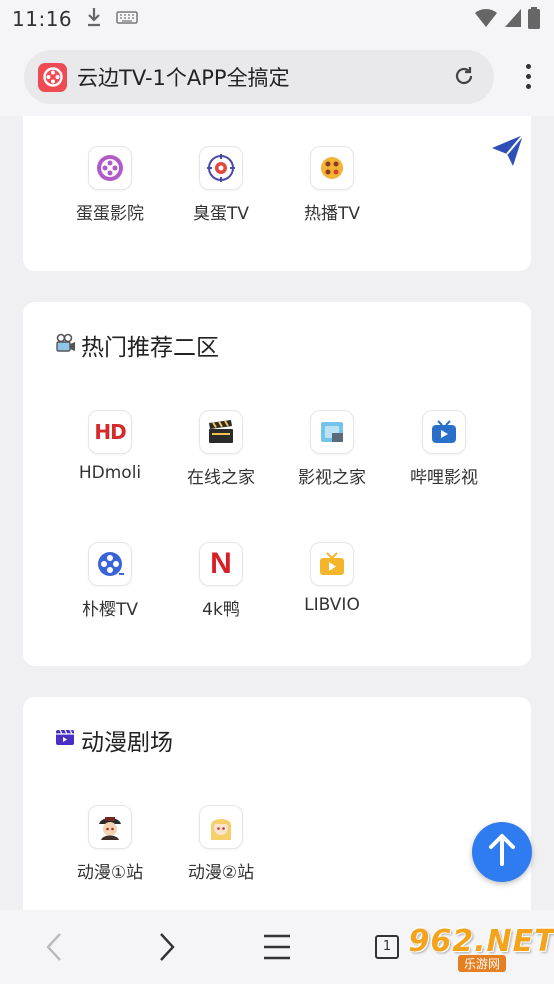 The image size is (554, 984). What do you see at coordinates (110, 873) in the screenshot?
I see `app-label: 动漫①站` at bounding box center [110, 873].